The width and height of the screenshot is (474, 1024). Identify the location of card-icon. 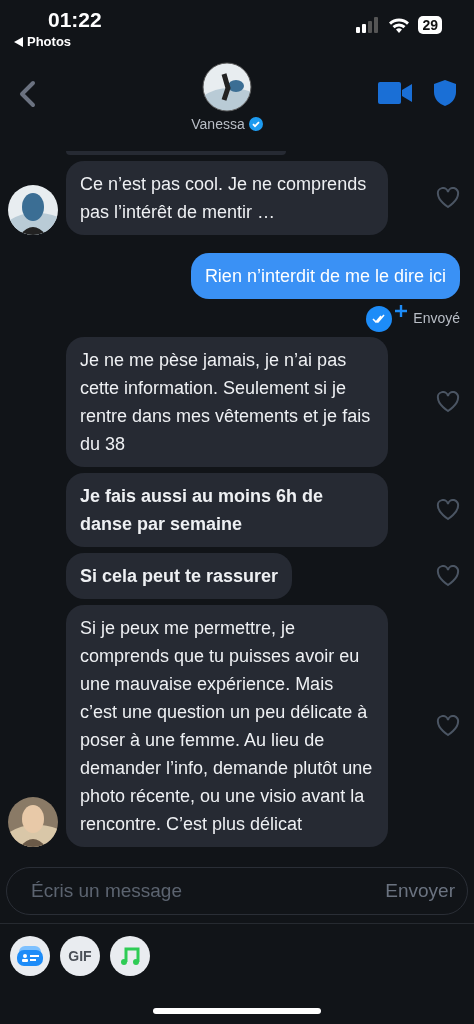
(30, 956).